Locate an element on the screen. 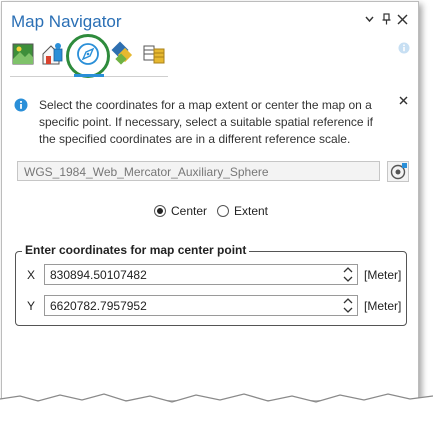  center-radio is located at coordinates (160, 211).